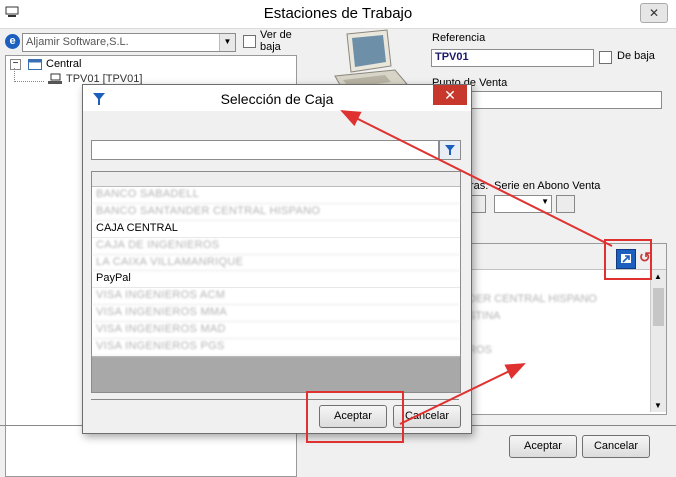  What do you see at coordinates (462, 394) in the screenshot?
I see `arrow-to-list` at bounding box center [462, 394].